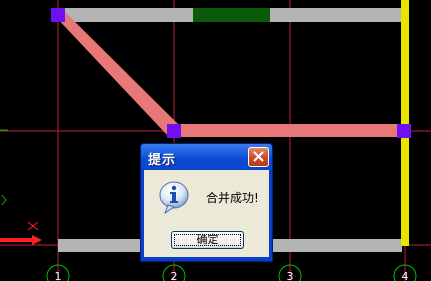 The height and width of the screenshot is (281, 431). Describe the element at coordinates (232, 198) in the screenshot. I see `dialog-message: 合并成功!` at that location.